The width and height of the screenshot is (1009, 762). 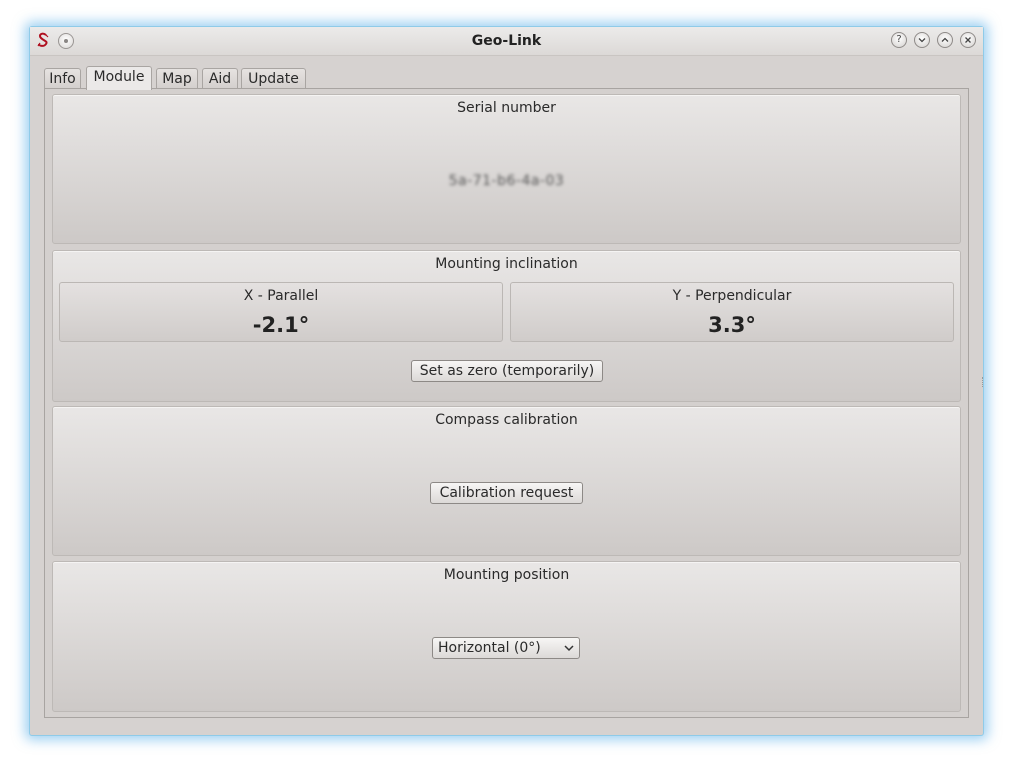 I want to click on calibration-request-button: Calibration request, so click(x=506, y=493).